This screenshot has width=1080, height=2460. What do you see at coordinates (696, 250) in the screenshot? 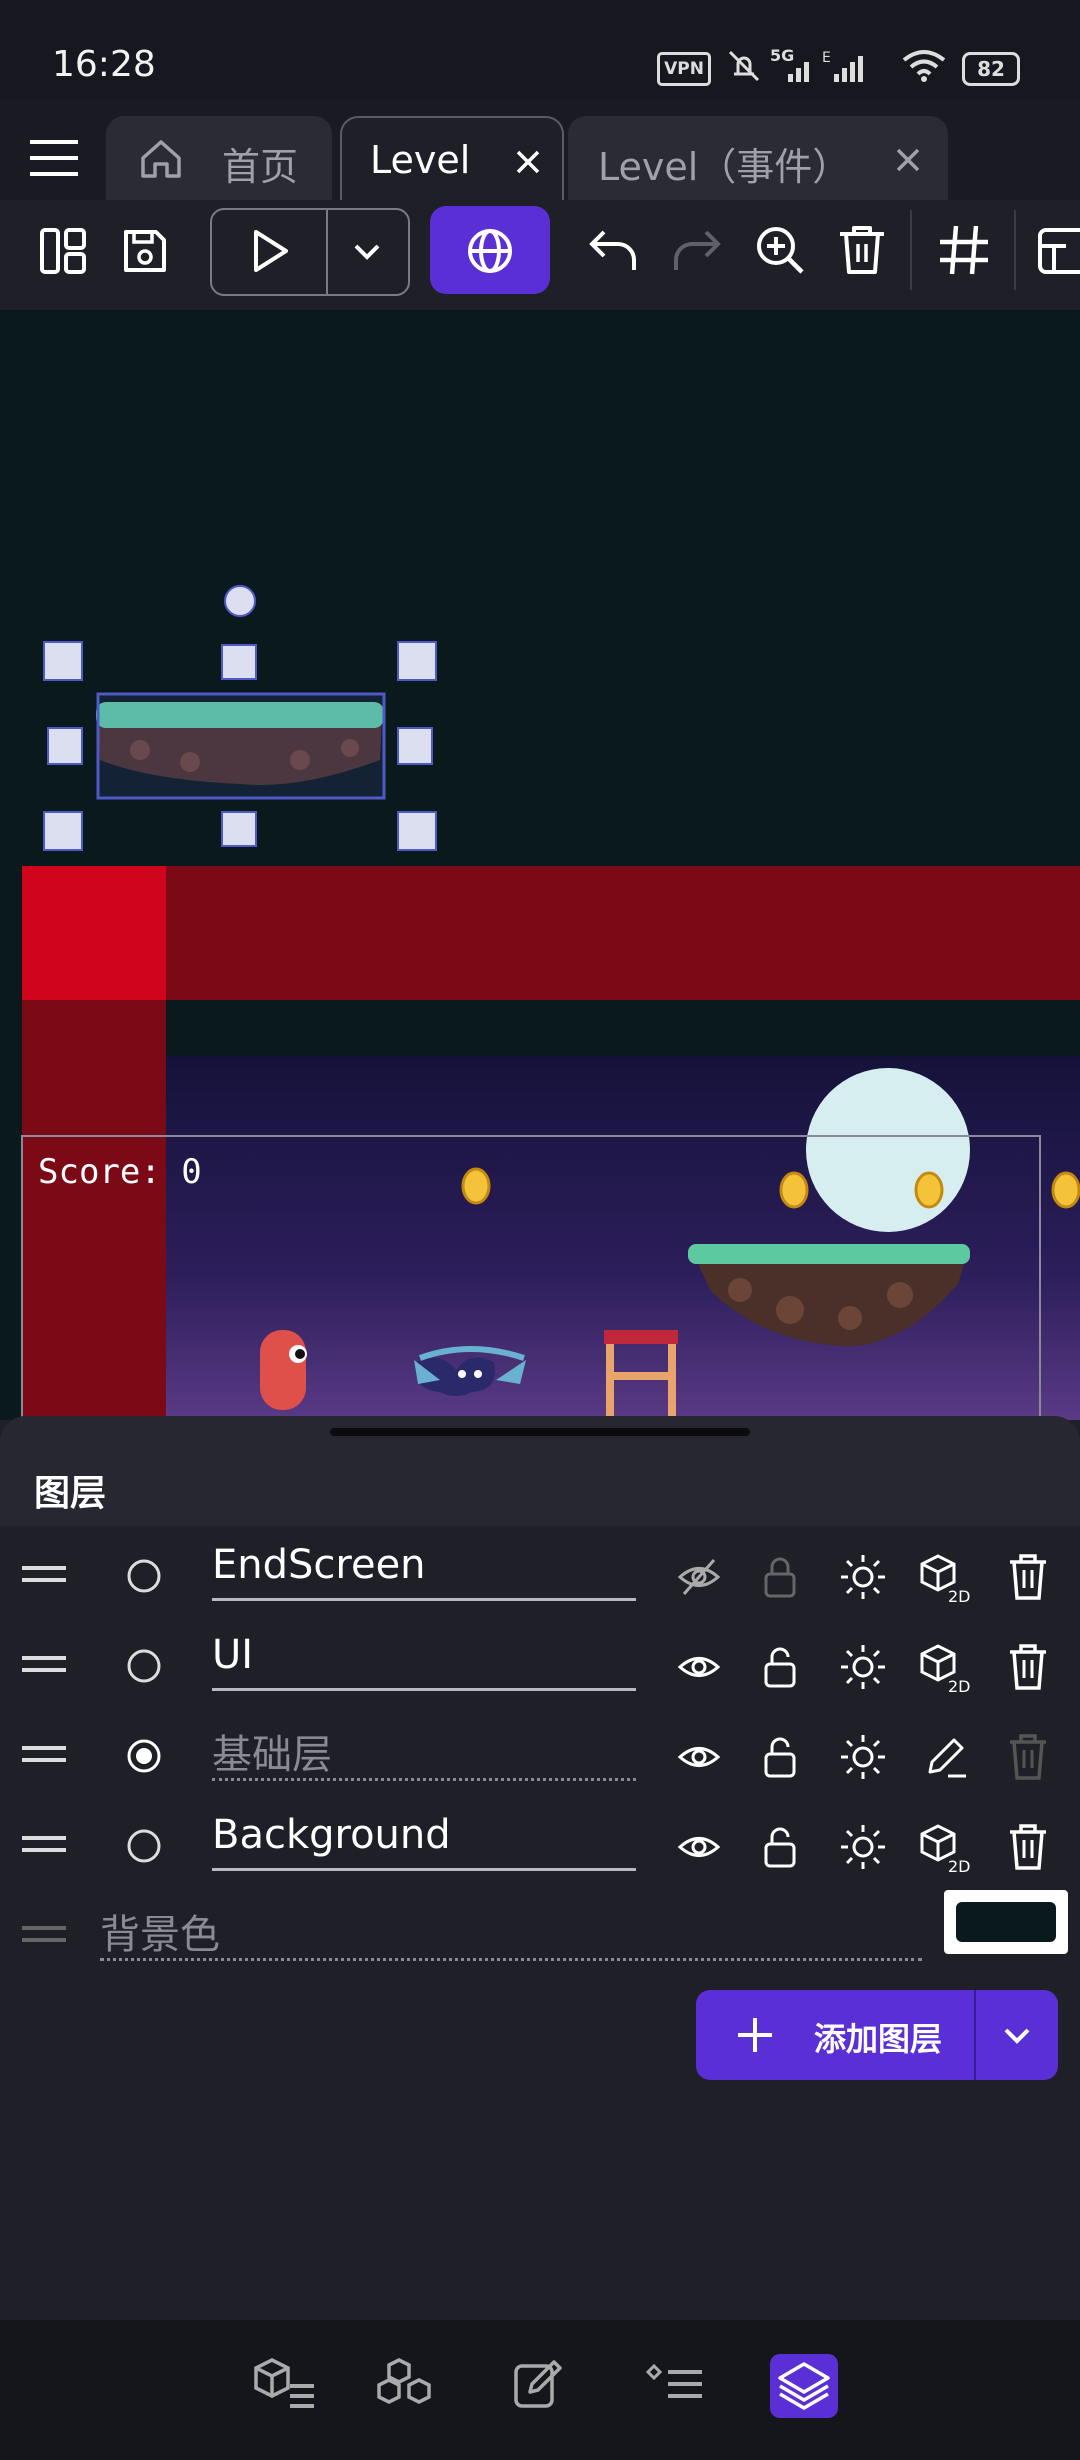
I see `redo-icon` at bounding box center [696, 250].